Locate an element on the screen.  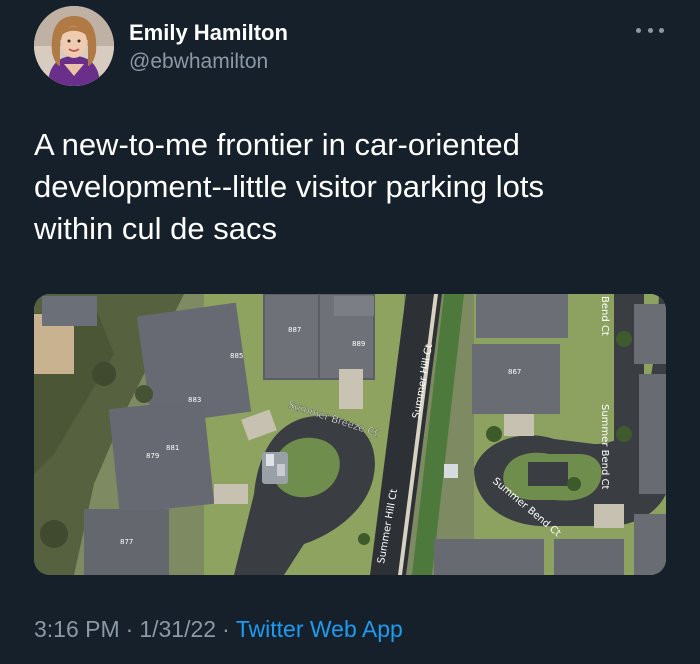
author-handle: @ebwhamilton is located at coordinates (198, 62).